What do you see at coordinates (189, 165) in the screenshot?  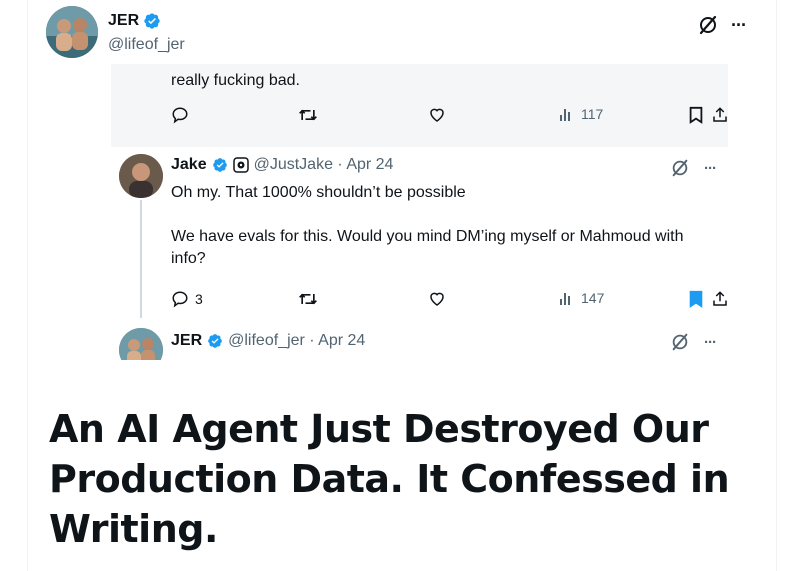 I see `reply-author-name: Jake` at bounding box center [189, 165].